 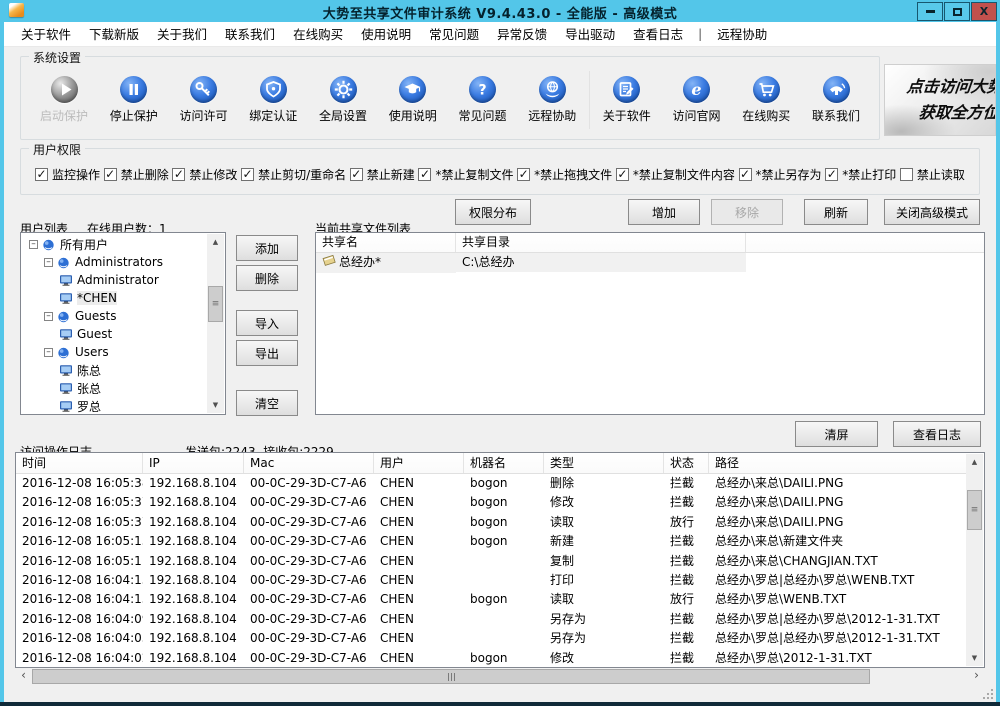 What do you see at coordinates (627, 100) in the screenshot?
I see `tool-button: 关于软件` at bounding box center [627, 100].